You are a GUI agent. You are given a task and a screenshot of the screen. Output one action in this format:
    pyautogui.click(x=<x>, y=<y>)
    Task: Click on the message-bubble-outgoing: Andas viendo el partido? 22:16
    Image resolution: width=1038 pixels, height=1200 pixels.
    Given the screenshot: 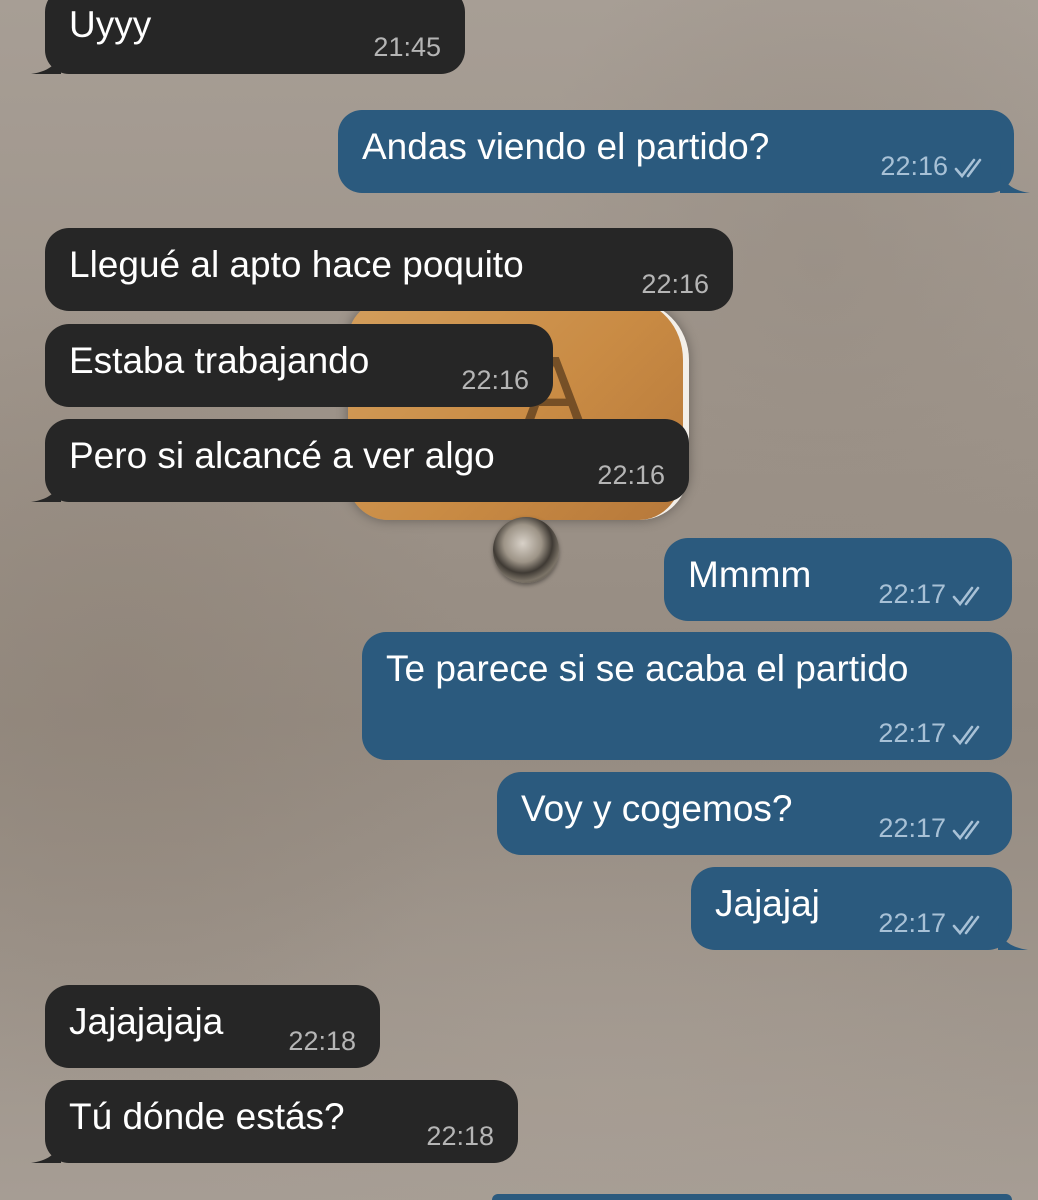 What is the action you would take?
    pyautogui.click(x=684, y=151)
    